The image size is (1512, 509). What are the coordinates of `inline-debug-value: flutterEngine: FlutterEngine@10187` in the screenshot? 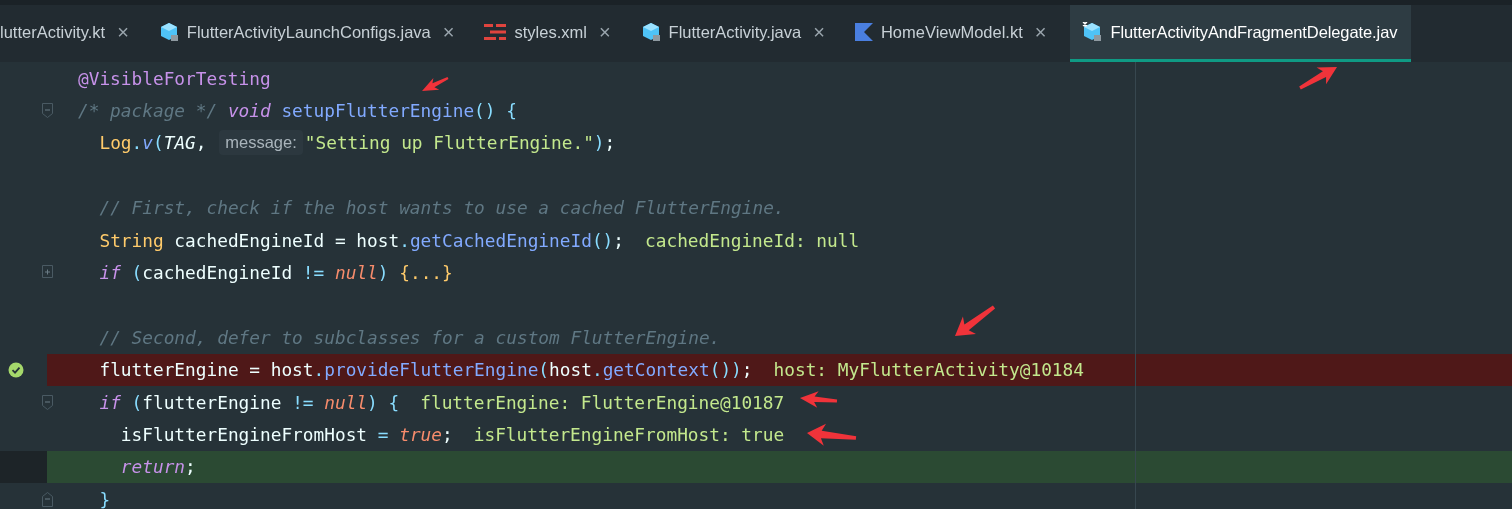 It's located at (602, 402).